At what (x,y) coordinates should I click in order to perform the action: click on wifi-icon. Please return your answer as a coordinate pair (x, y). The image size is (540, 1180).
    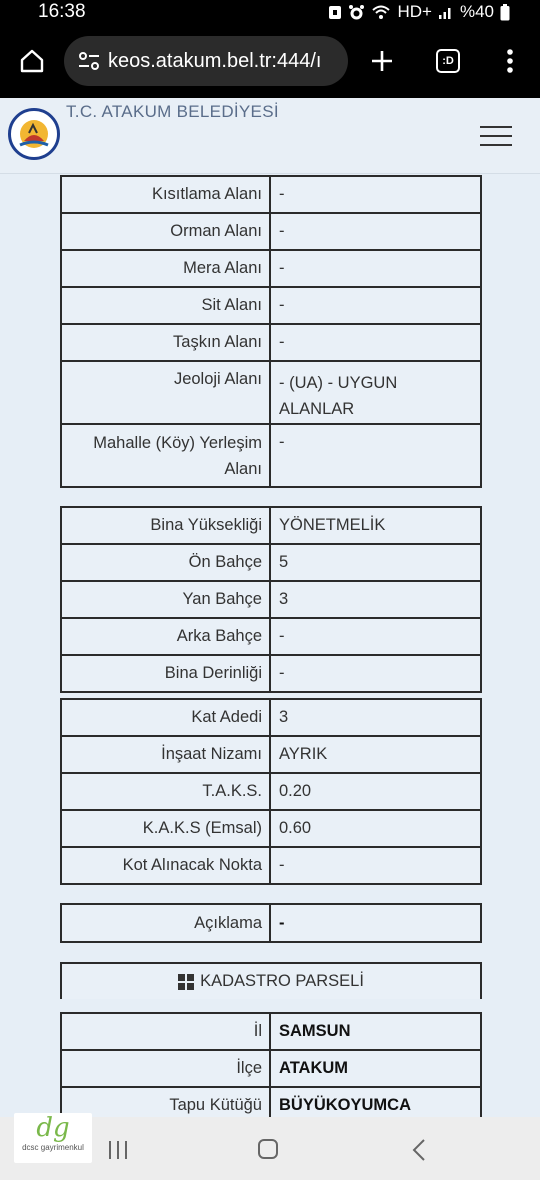
    Looking at the image, I should click on (381, 12).